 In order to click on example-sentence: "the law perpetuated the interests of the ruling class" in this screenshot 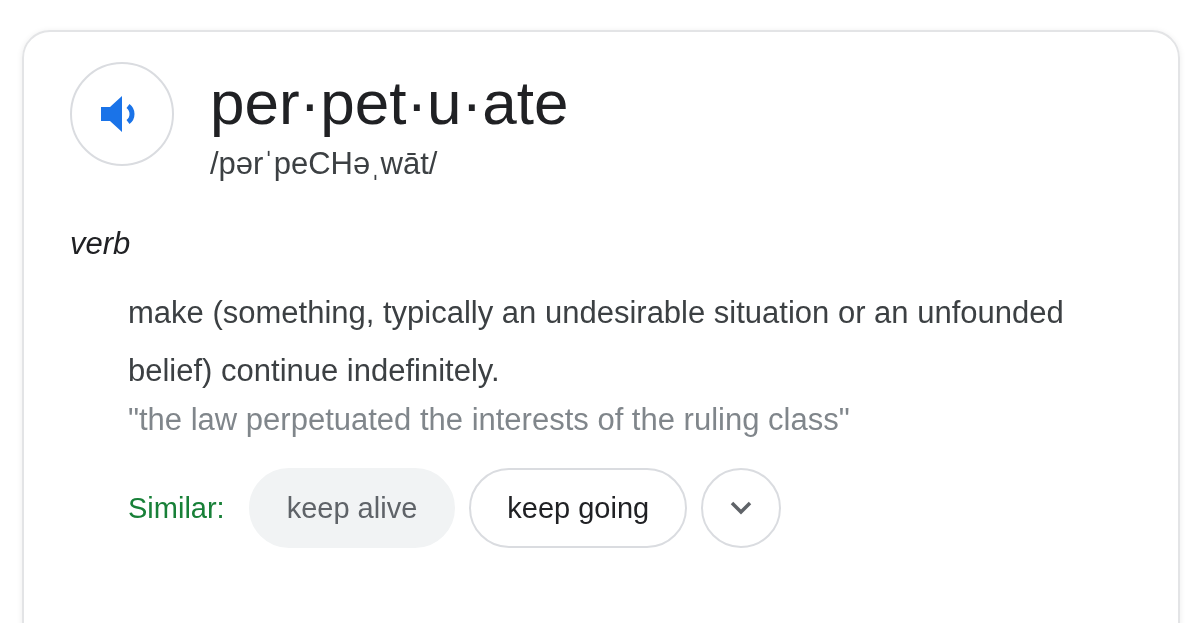, I will do `click(489, 420)`.